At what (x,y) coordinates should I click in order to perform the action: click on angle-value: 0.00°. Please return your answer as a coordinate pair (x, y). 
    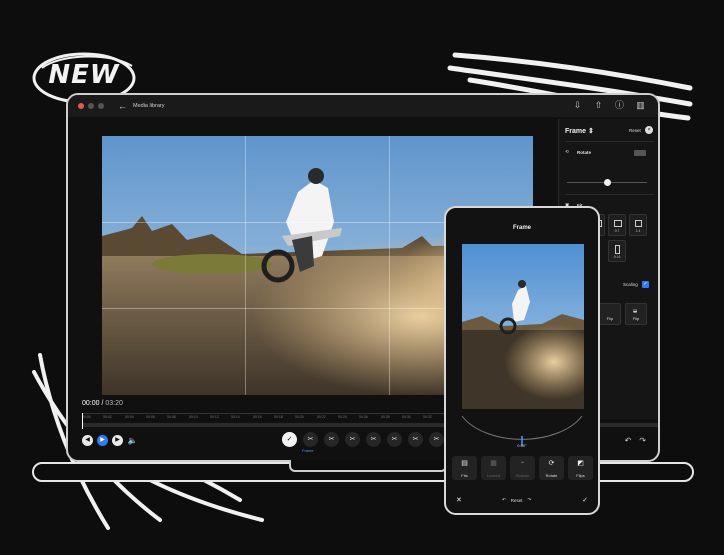
    Looking at the image, I should click on (522, 445).